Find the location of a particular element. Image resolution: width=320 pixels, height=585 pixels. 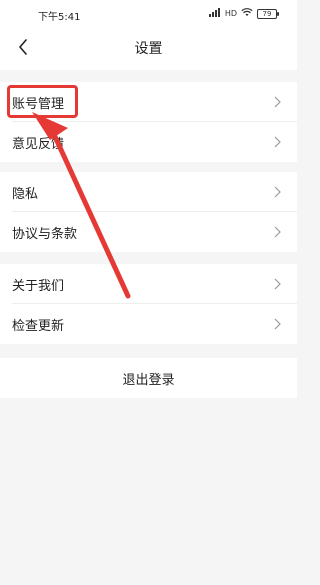

page-title: 设置 is located at coordinates (148, 49).